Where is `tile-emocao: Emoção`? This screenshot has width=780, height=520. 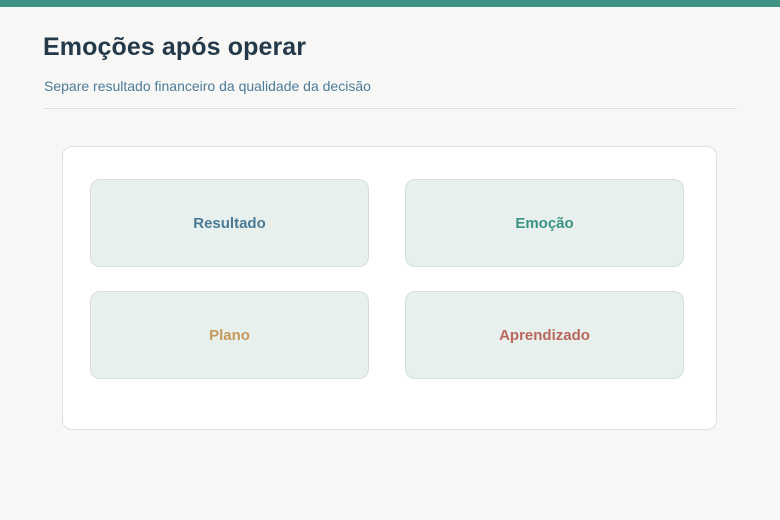
tile-emocao: Emoção is located at coordinates (544, 223).